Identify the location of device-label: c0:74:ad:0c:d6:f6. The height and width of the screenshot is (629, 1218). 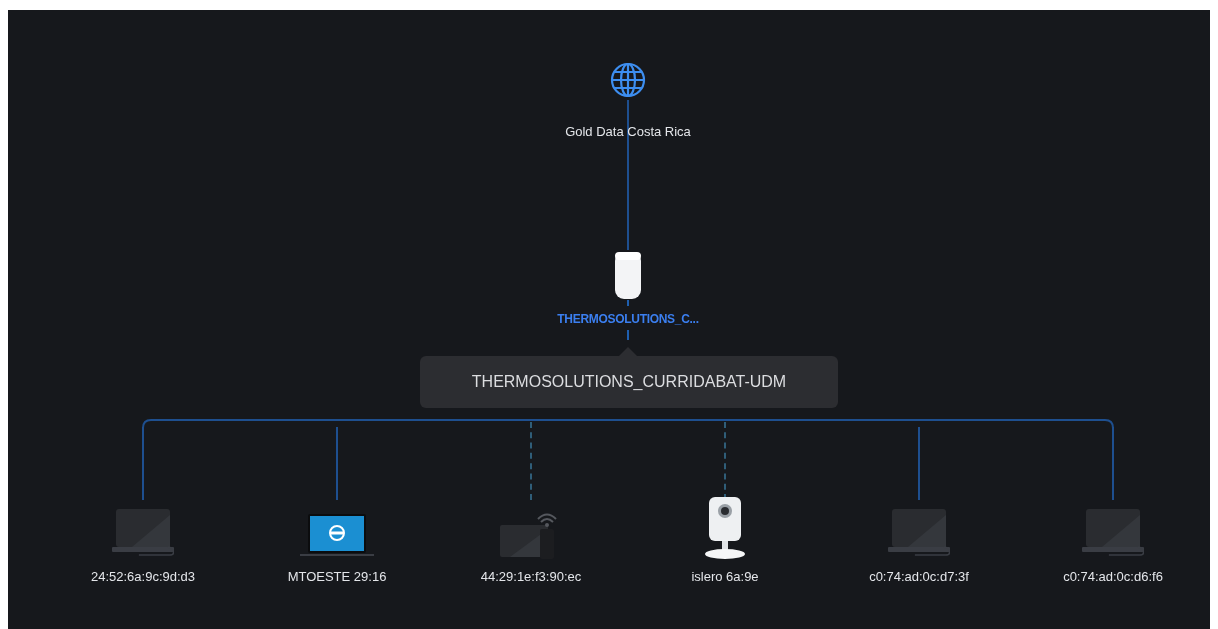
(1113, 576).